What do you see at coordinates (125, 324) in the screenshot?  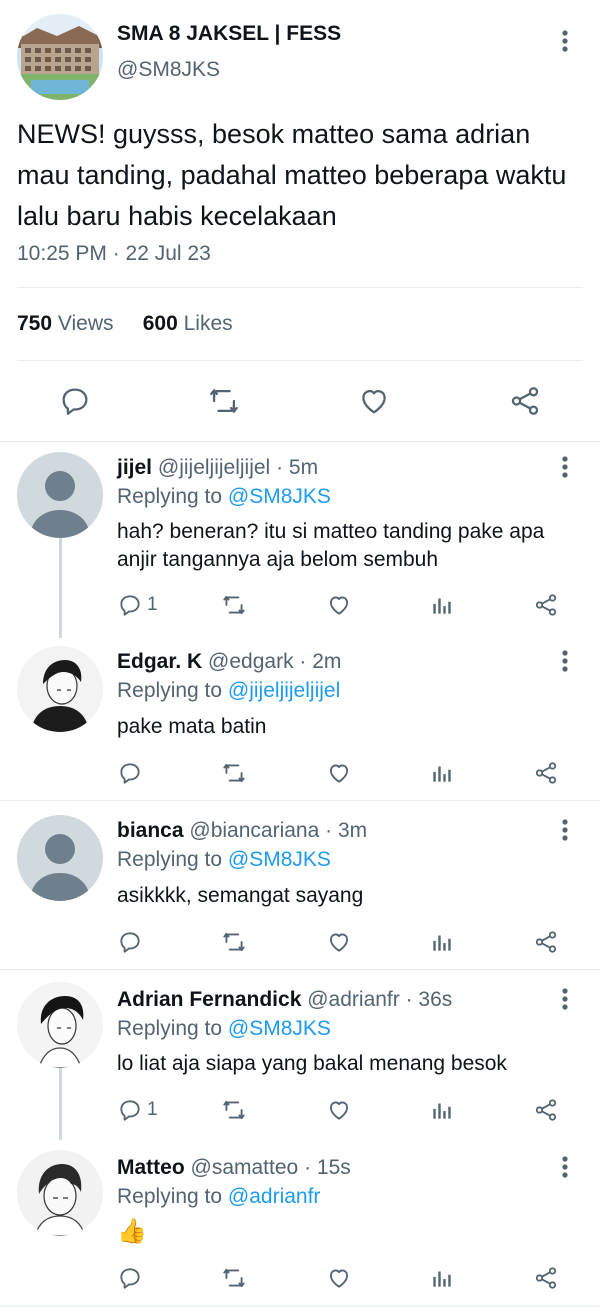 I see `tweet-stats: 750 Views 600 Likes` at bounding box center [125, 324].